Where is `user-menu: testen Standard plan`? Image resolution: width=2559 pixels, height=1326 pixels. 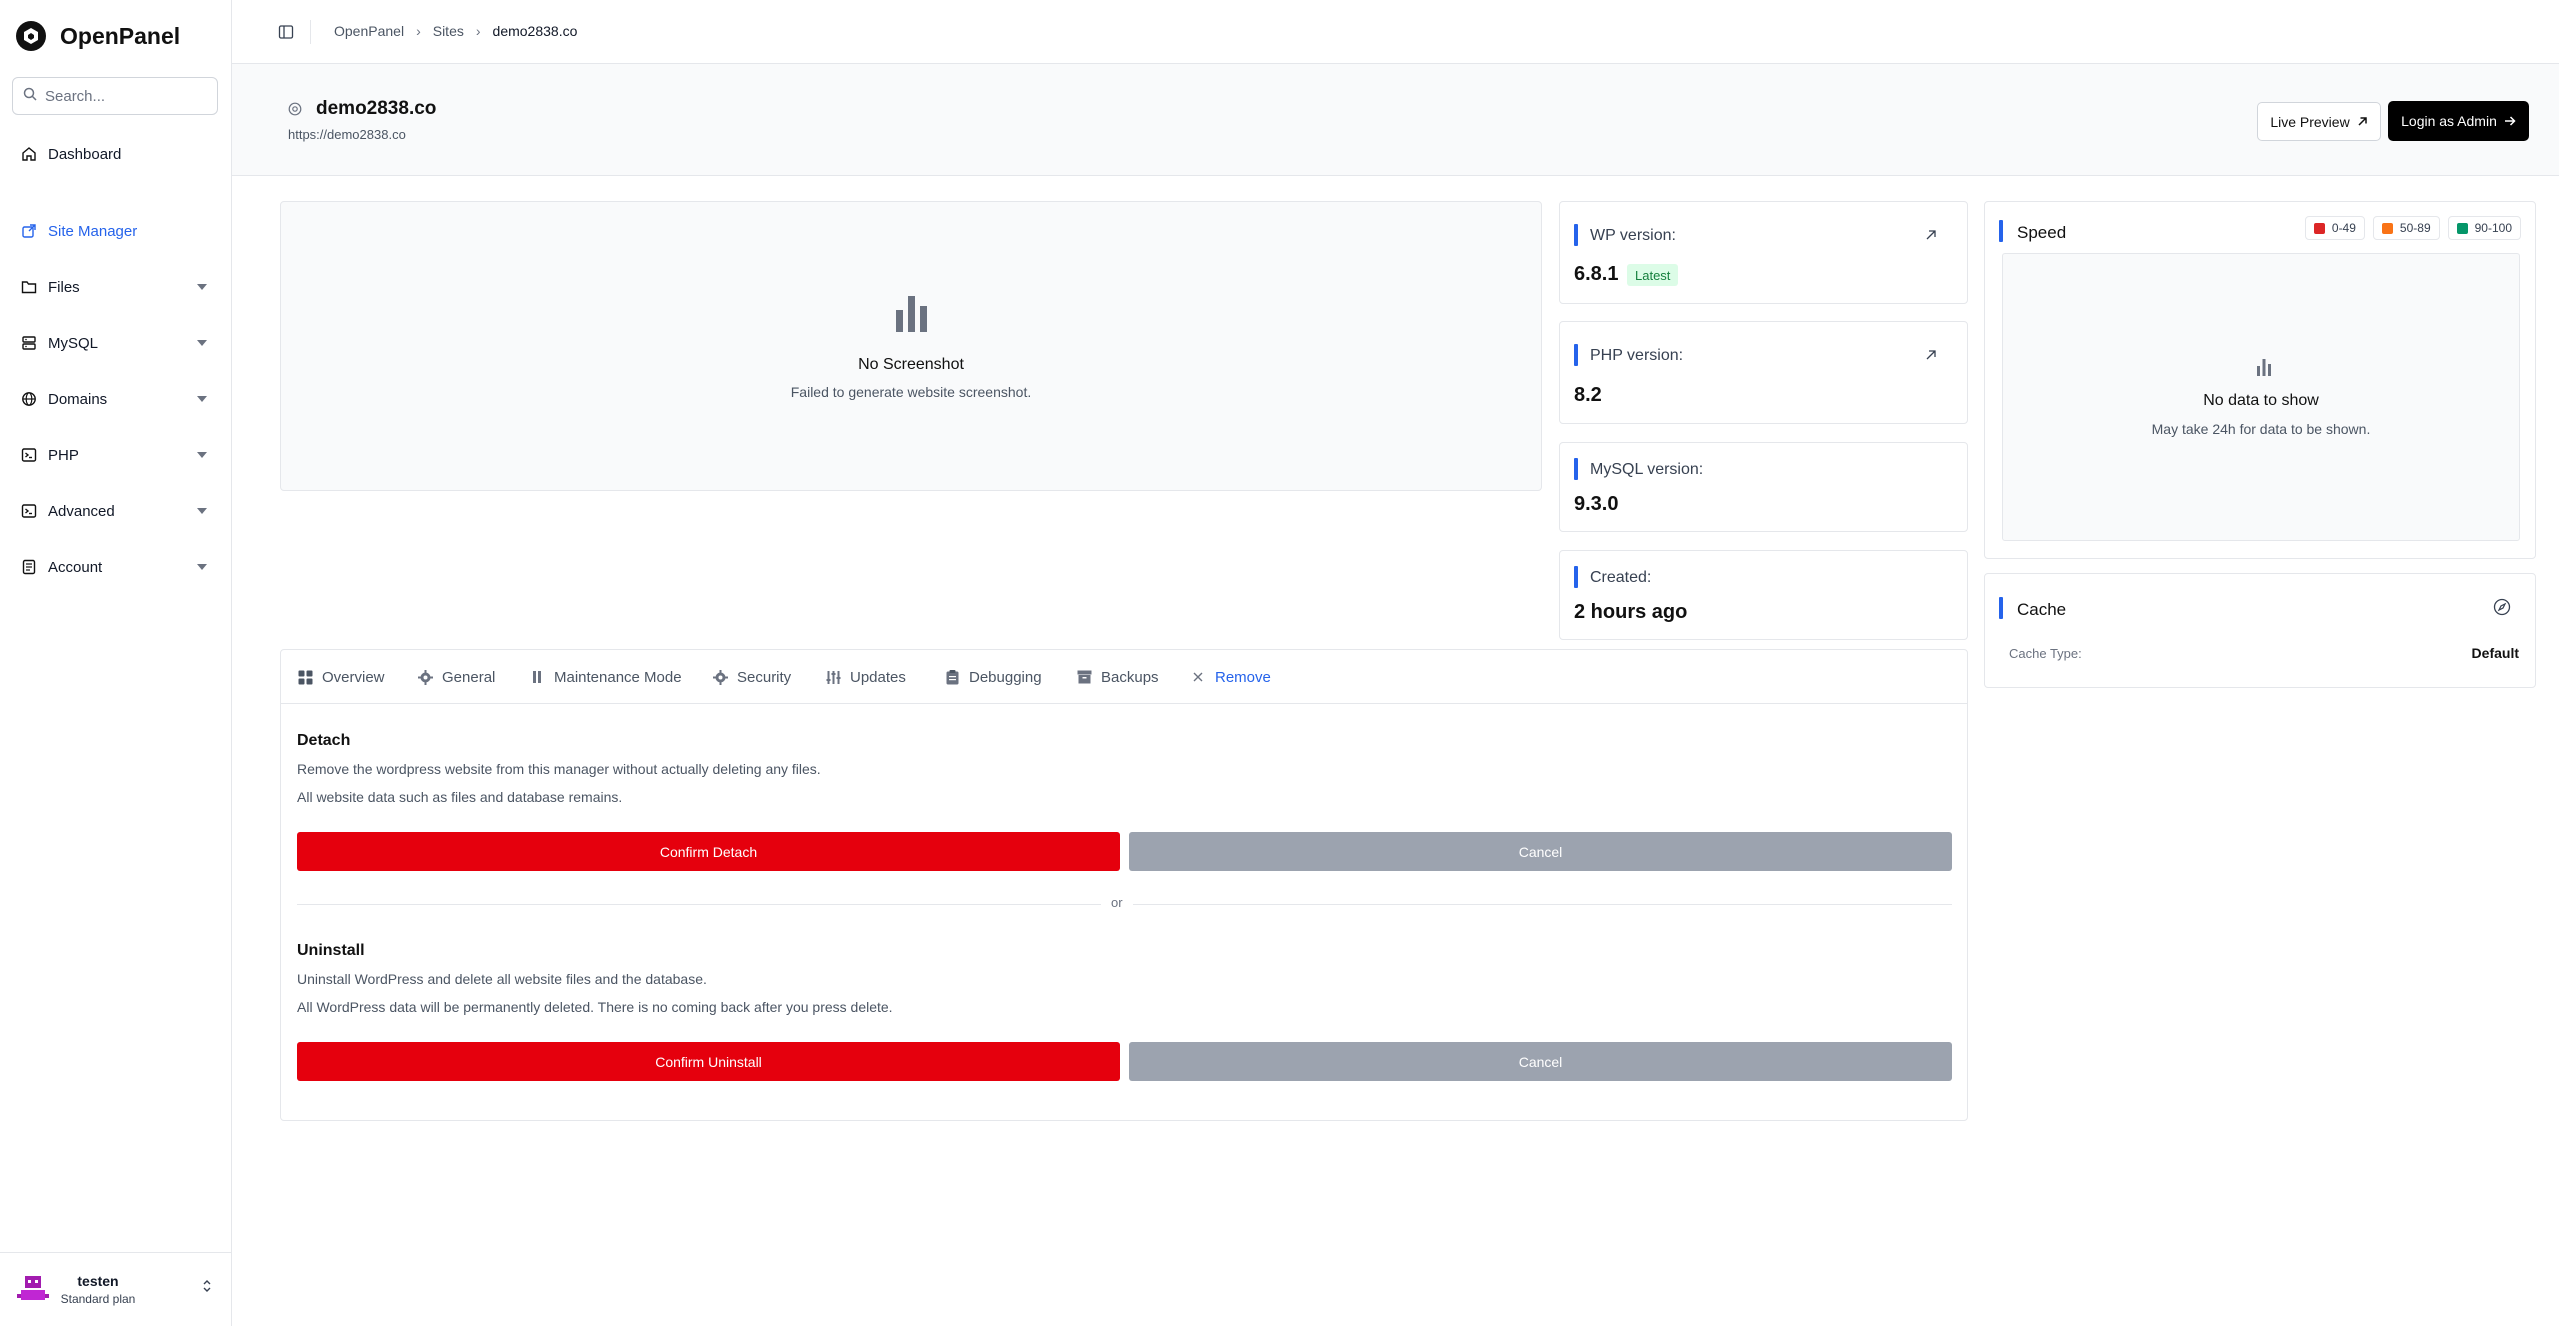 user-menu: testen Standard plan is located at coordinates (116, 1289).